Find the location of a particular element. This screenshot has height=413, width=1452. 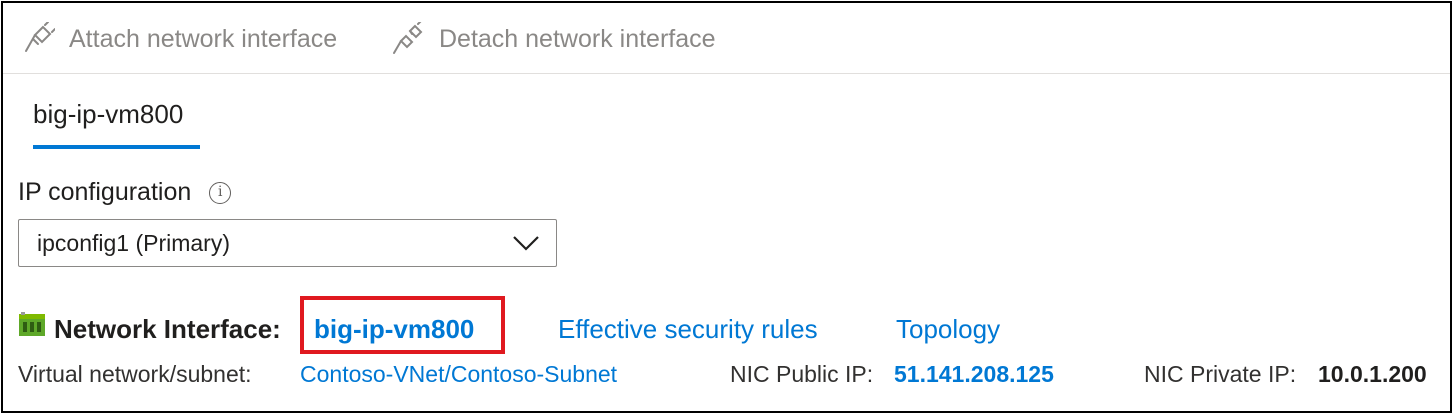

private-ip-value: 10.0.1.200 is located at coordinates (1372, 374).